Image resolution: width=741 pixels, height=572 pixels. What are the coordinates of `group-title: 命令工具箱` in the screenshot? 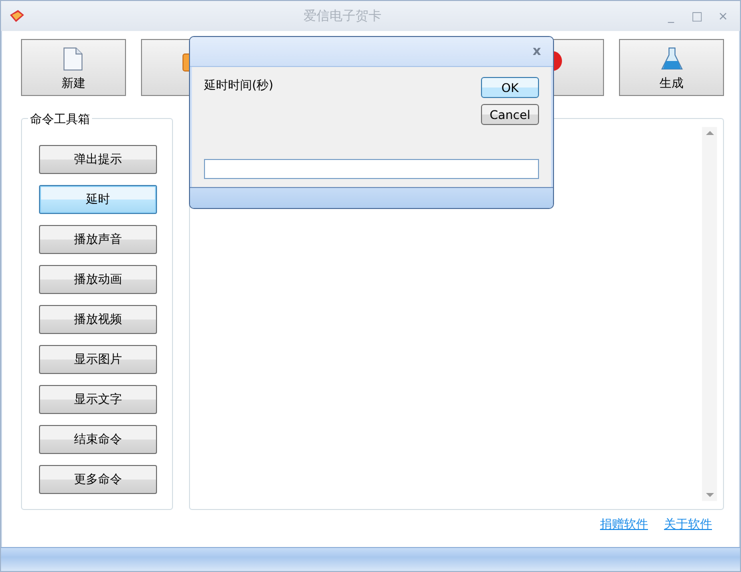 It's located at (60, 119).